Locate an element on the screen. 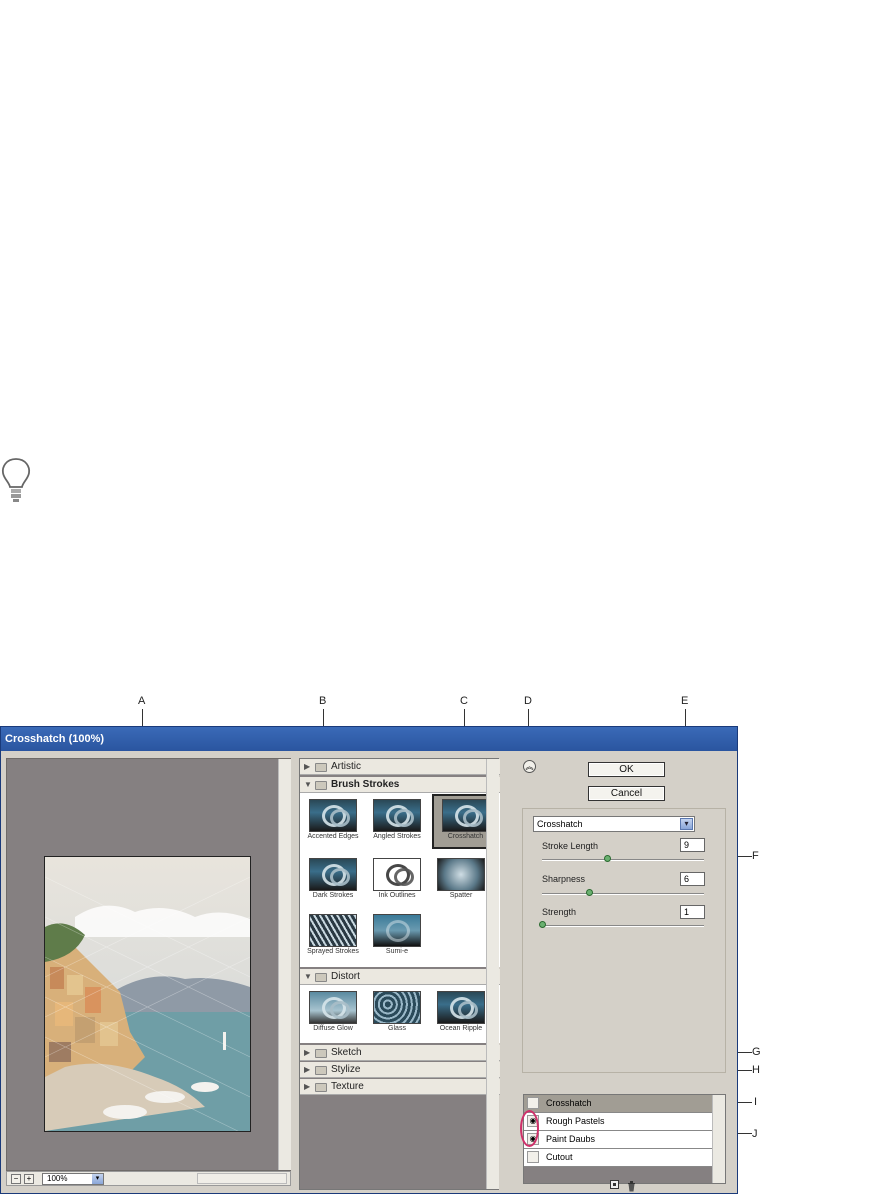 The image size is (893, 1197). filter-label: Diffuse Glow is located at coordinates (333, 1028).